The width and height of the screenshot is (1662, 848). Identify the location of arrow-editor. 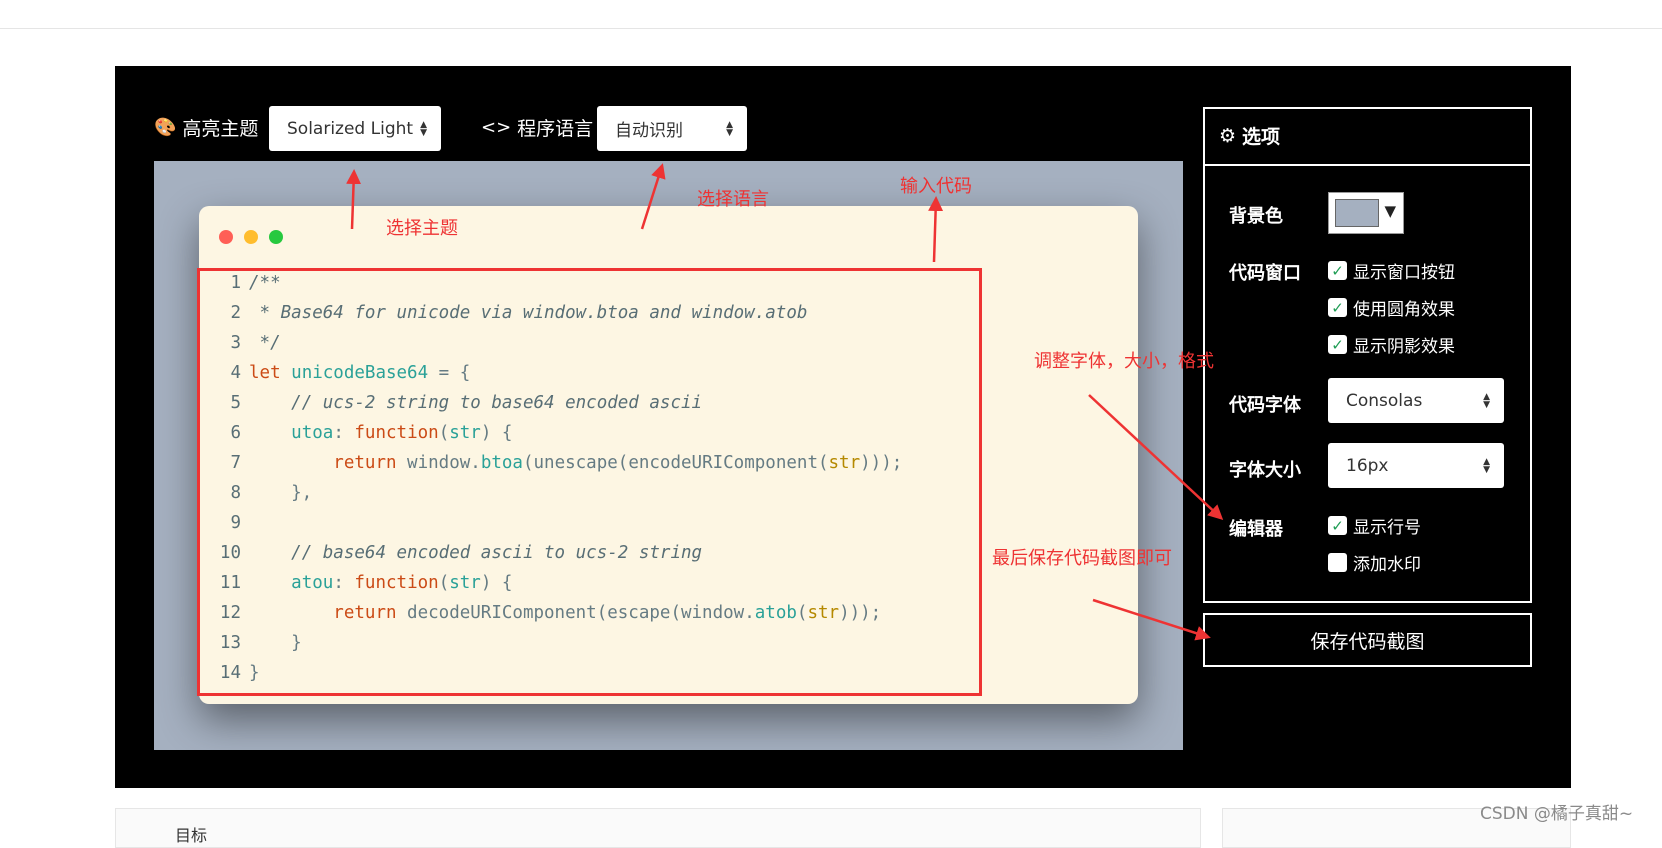
(1156, 457).